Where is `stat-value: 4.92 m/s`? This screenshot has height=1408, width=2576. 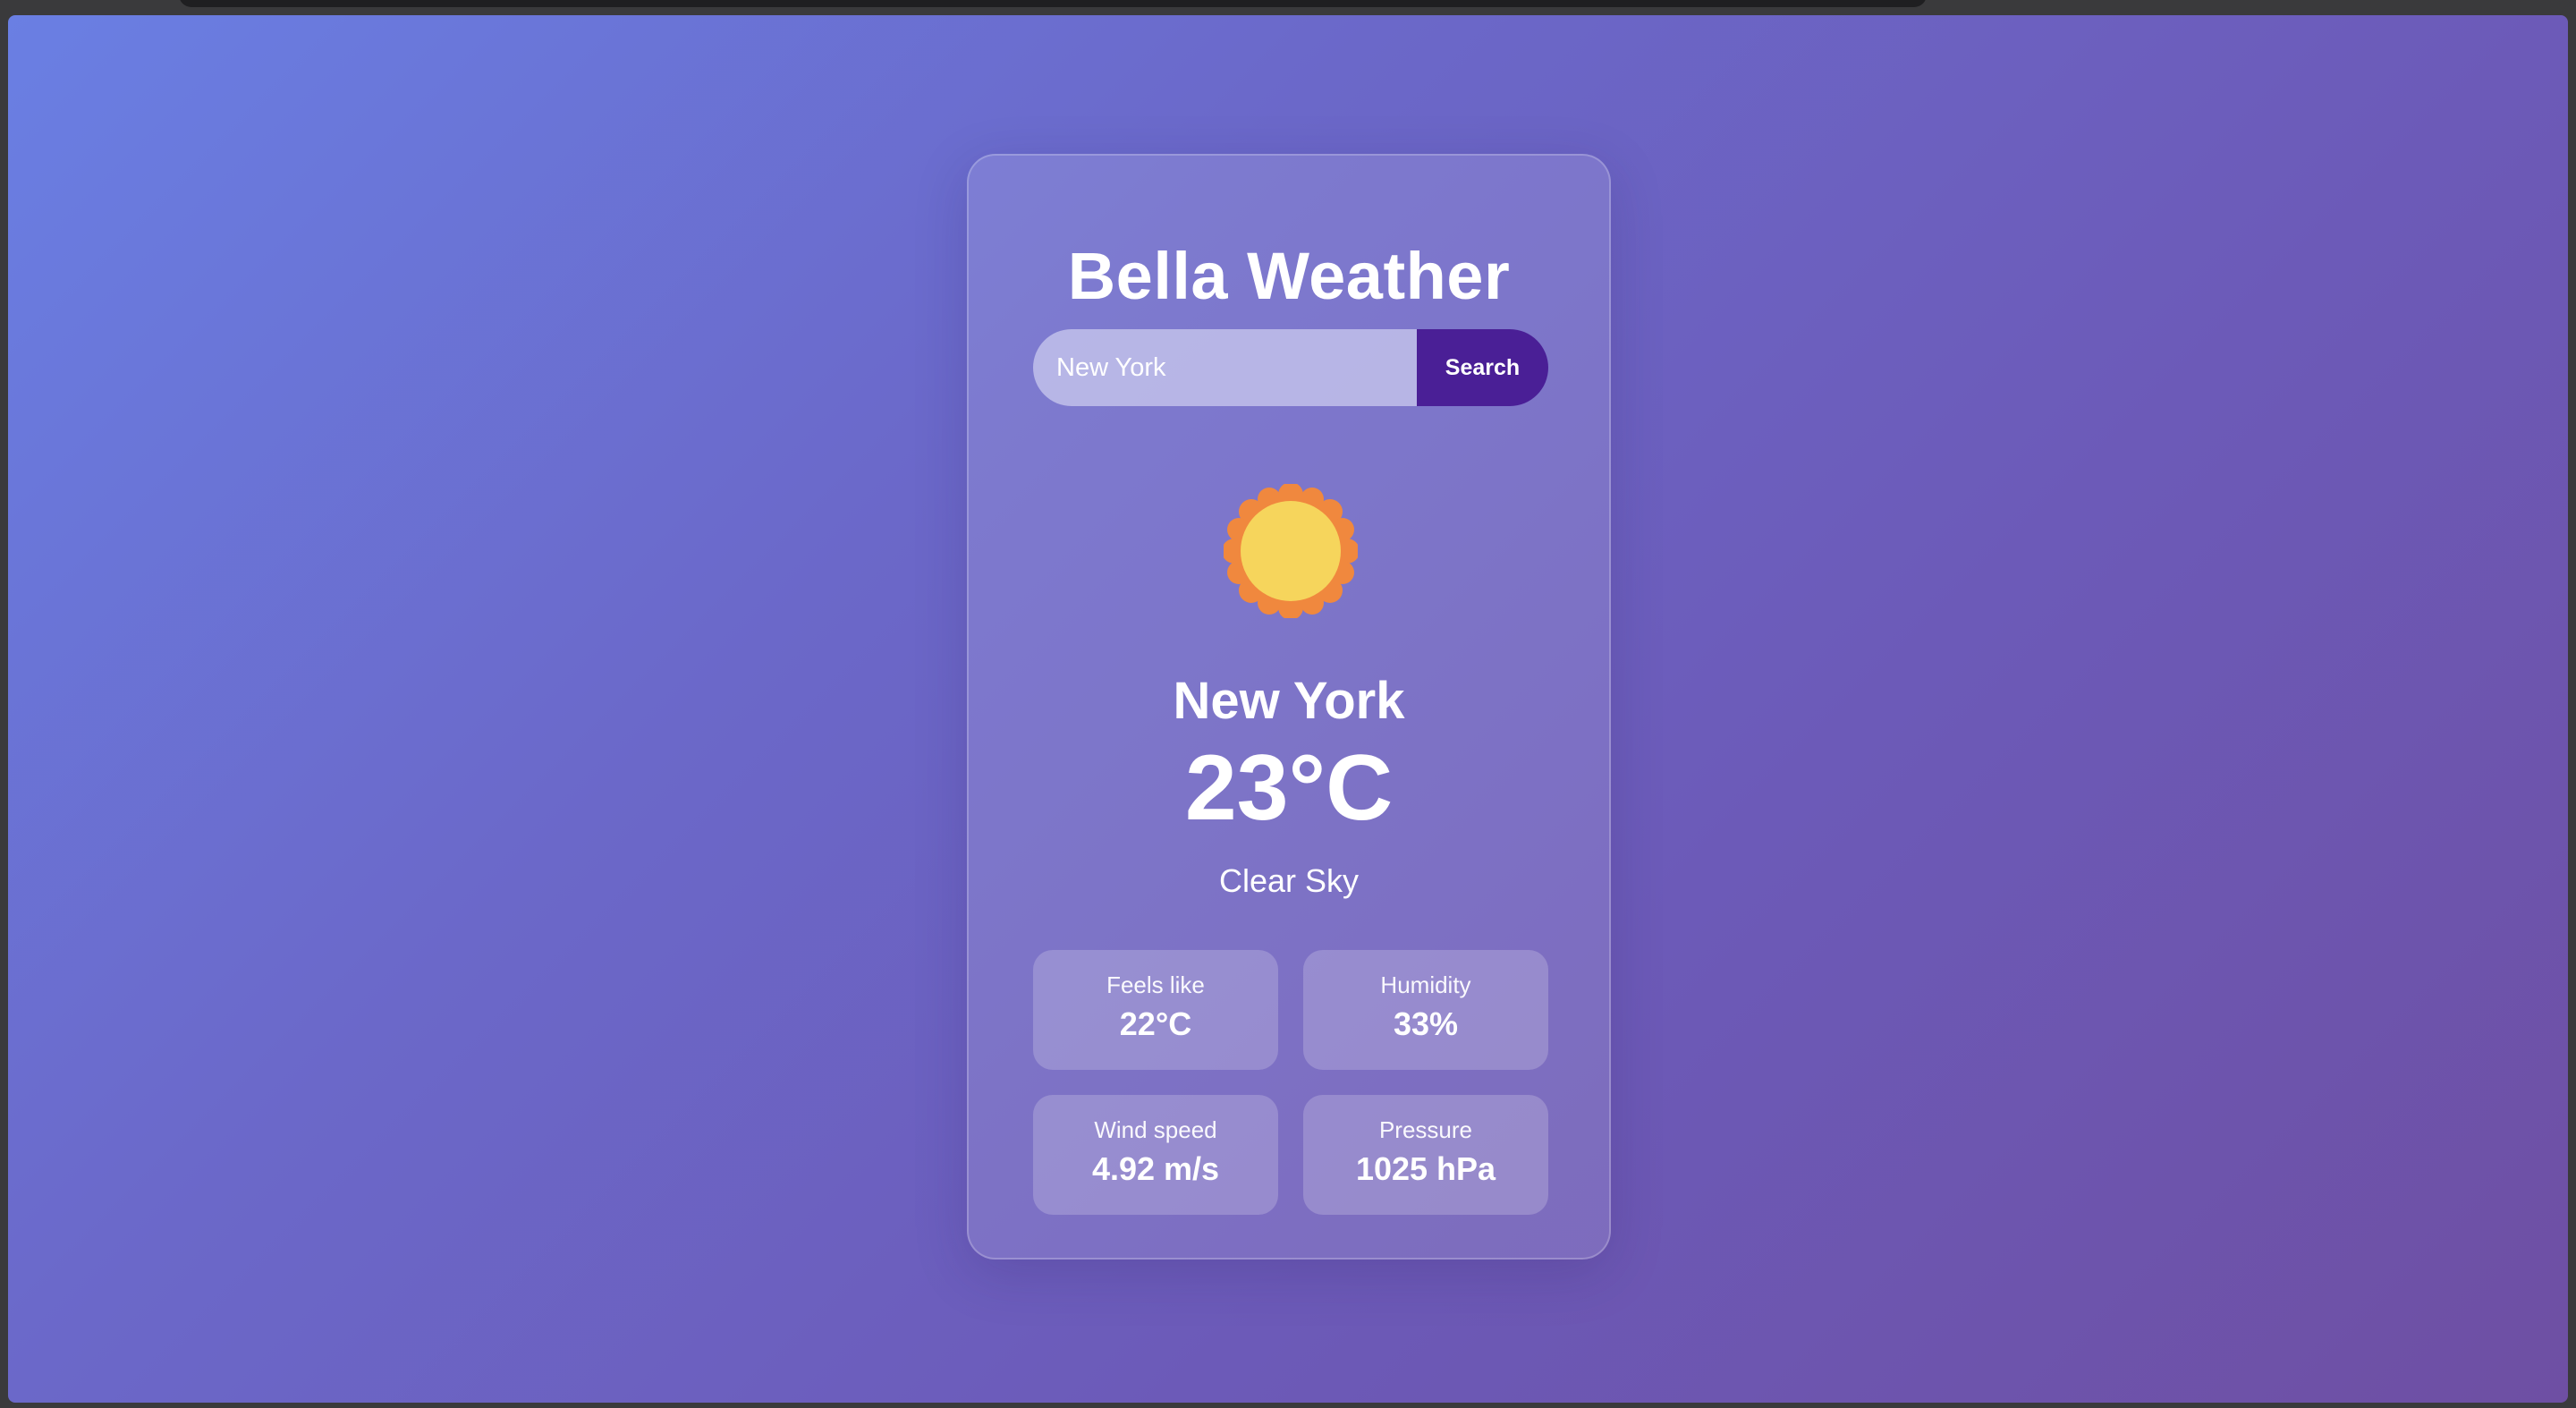 stat-value: 4.92 m/s is located at coordinates (1155, 1168).